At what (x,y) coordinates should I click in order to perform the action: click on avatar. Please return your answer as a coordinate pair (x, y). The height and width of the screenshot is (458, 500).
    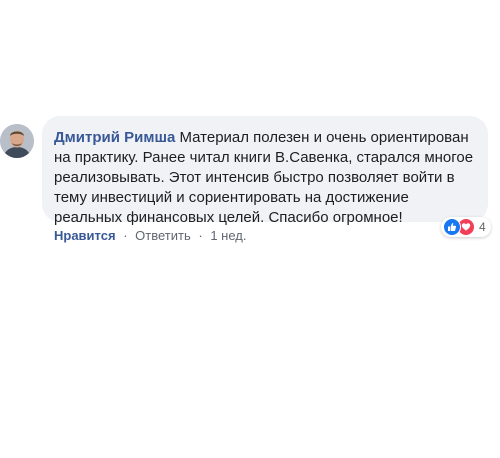
    Looking at the image, I should click on (17, 141).